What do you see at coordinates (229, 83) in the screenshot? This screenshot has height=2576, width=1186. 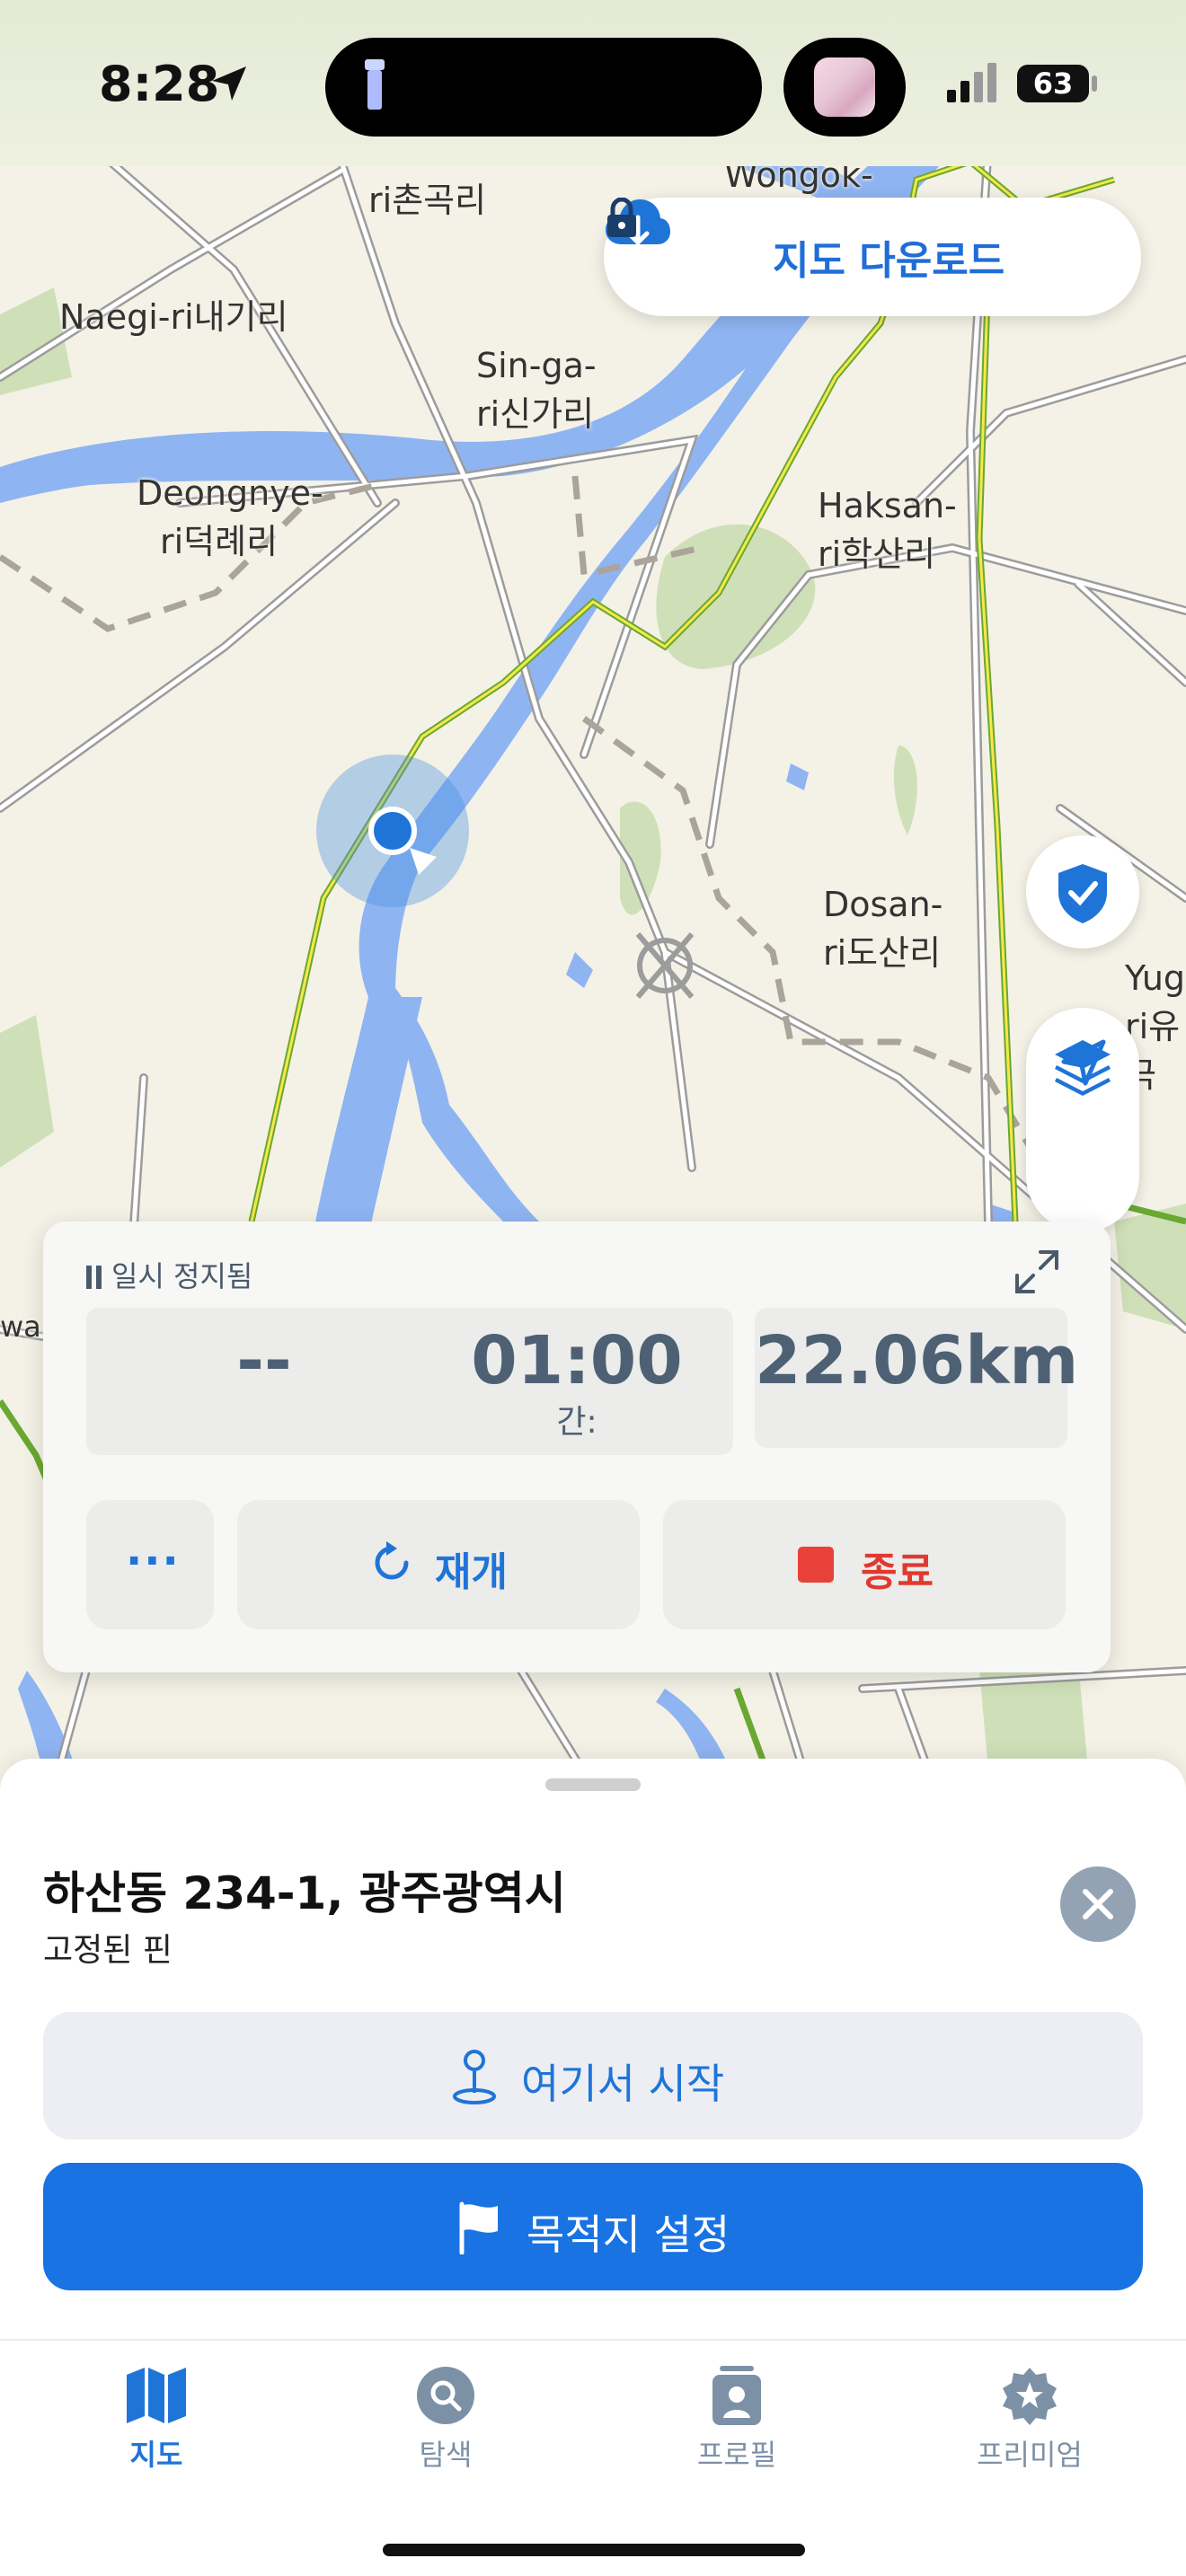 I see `location-arrow-icon` at bounding box center [229, 83].